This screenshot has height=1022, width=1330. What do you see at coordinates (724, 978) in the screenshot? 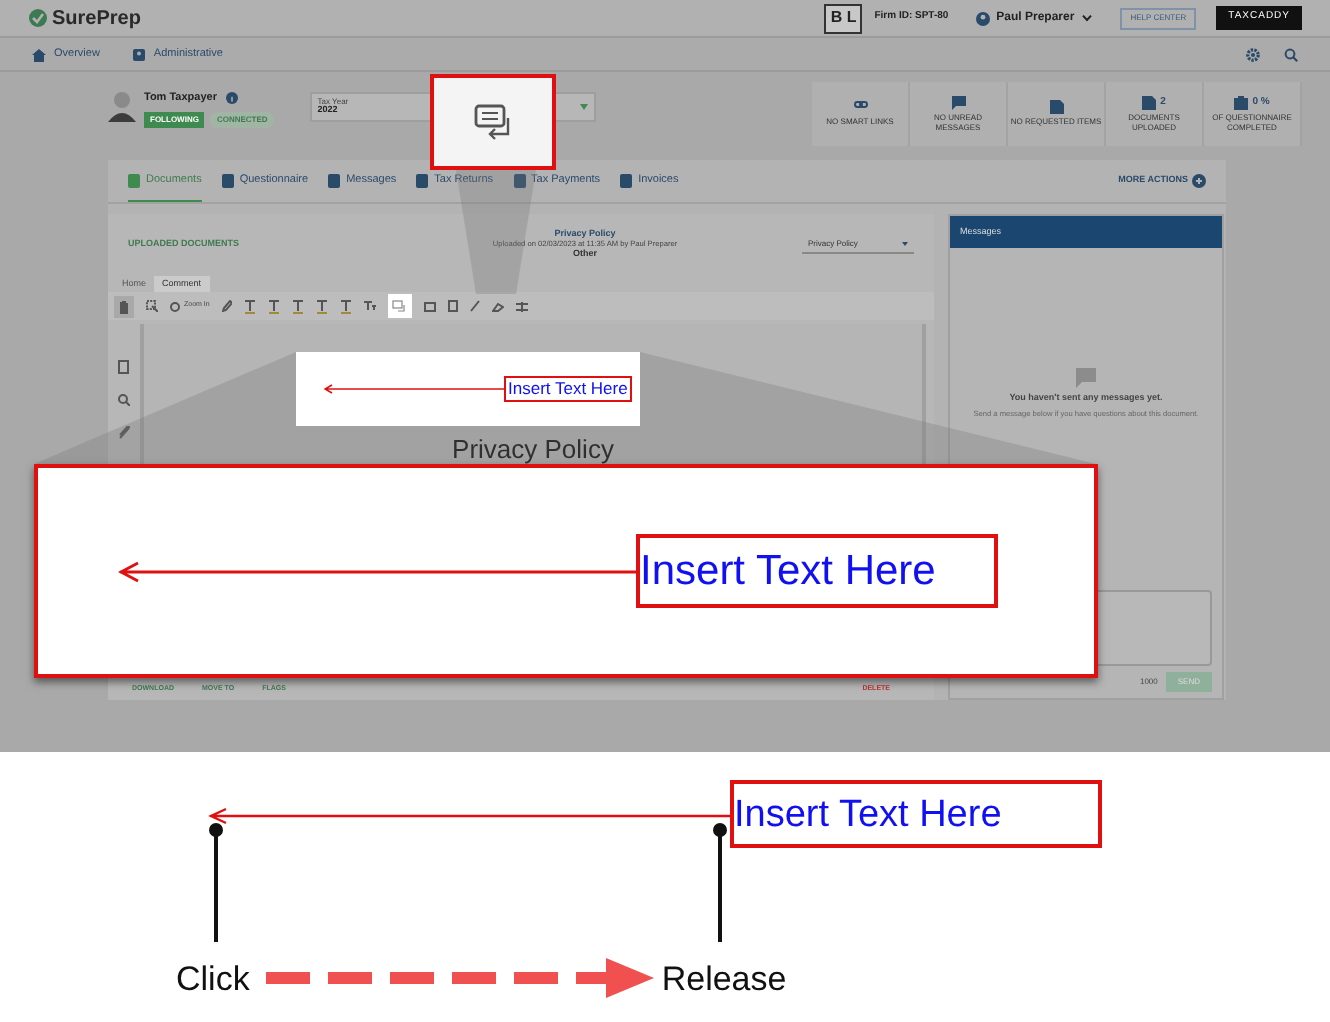
I see `release-label: Release` at bounding box center [724, 978].